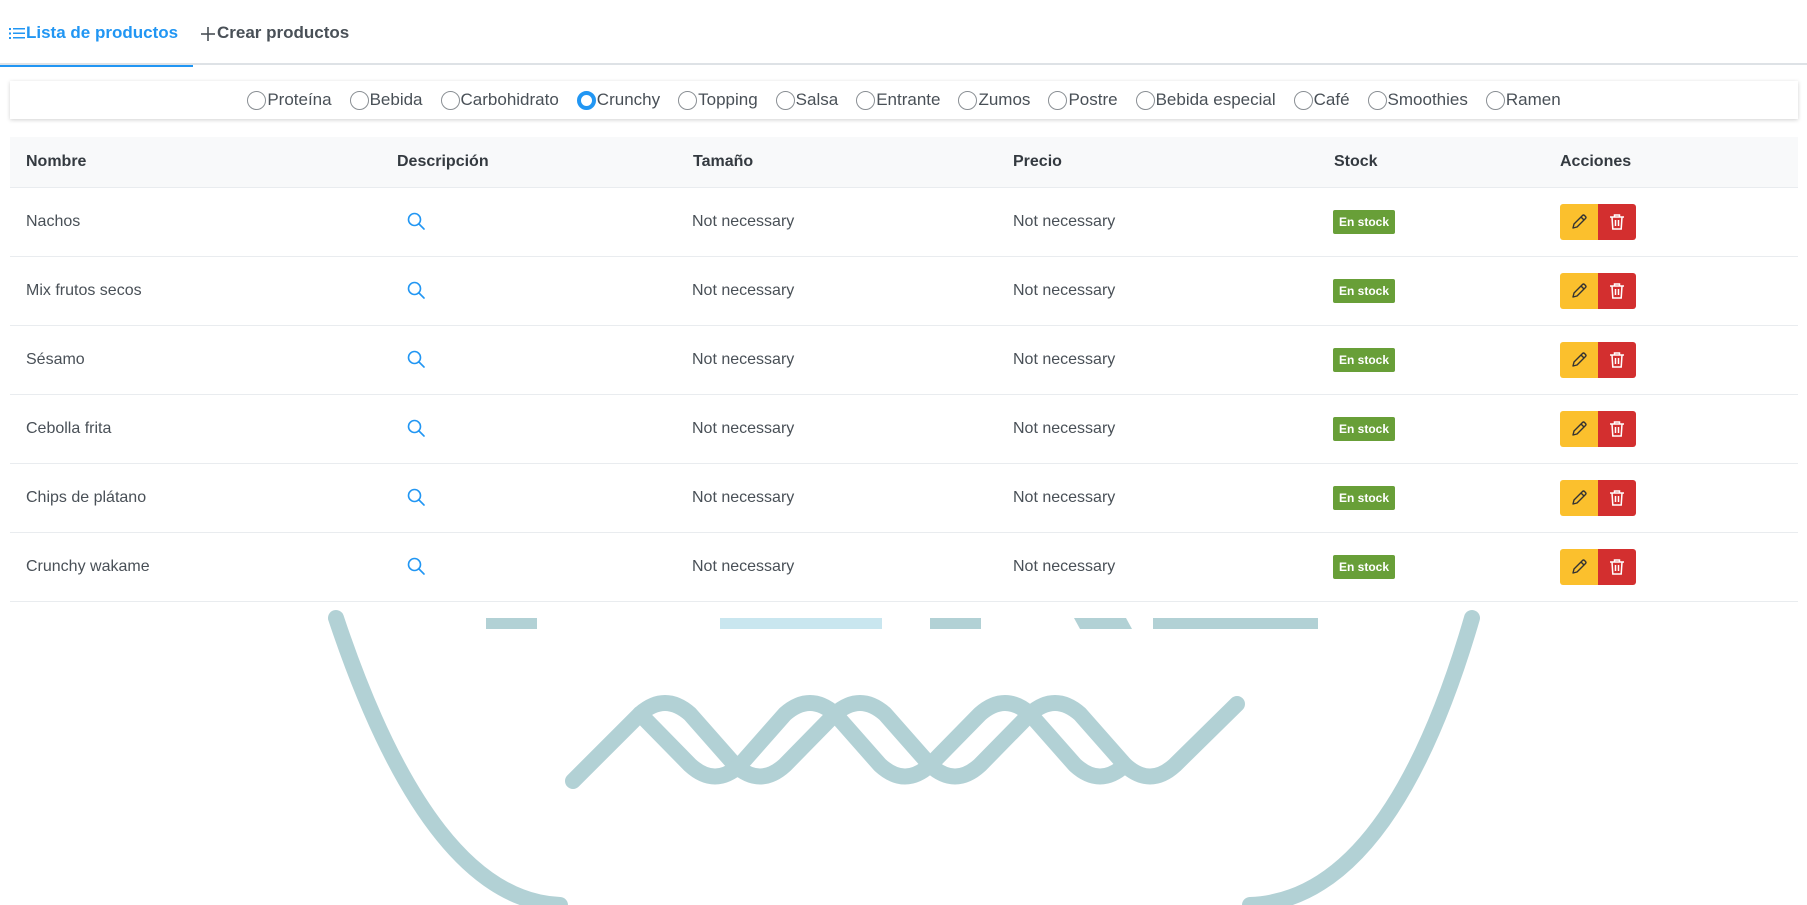 The width and height of the screenshot is (1807, 905). I want to click on filter-option-label: Bebida especial, so click(1215, 99).